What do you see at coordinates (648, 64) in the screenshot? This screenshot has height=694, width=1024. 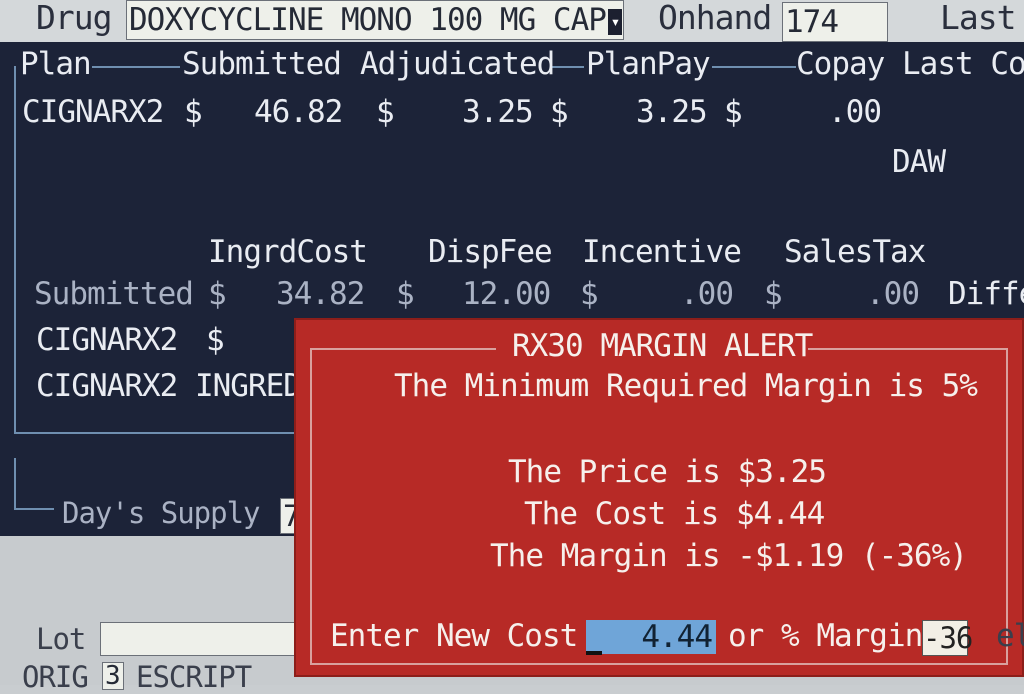 I see `col-planpay: PlanPay` at bounding box center [648, 64].